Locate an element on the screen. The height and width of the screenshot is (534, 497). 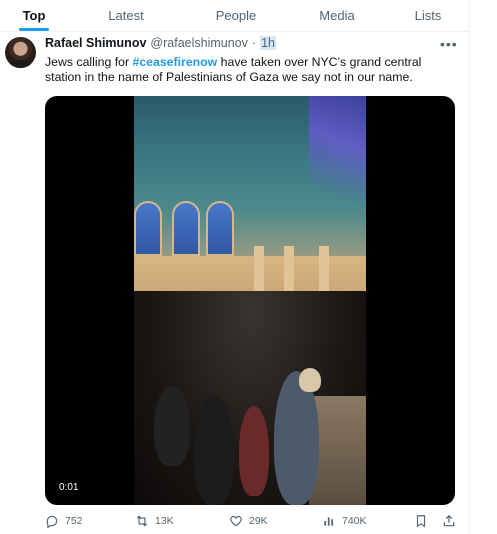
tweet-actions: 752 13K 29K 740K is located at coordinates (251, 523).